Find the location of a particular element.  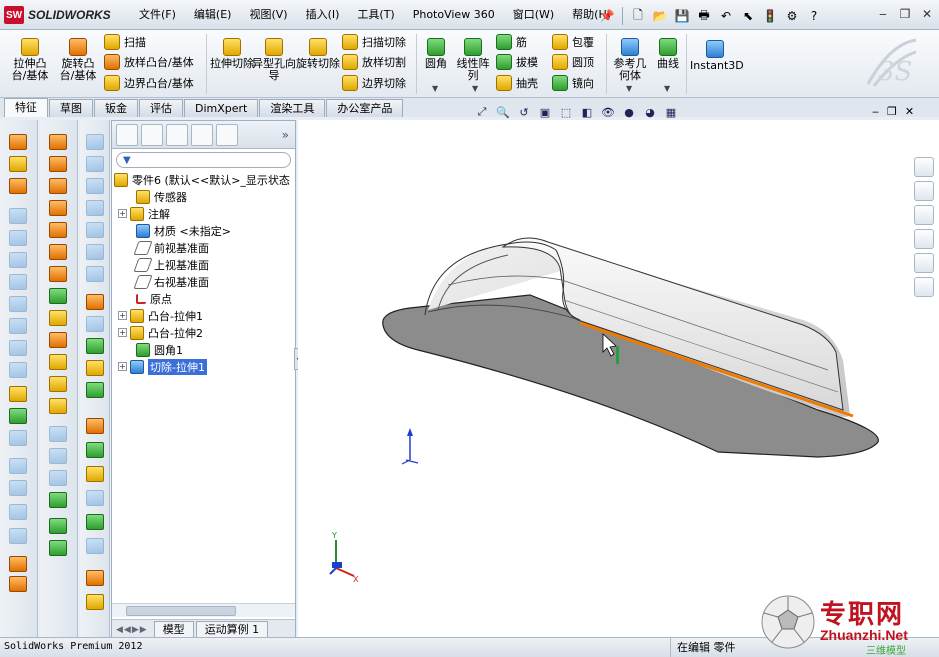

file-explorer-icon is located at coordinates (924, 215).